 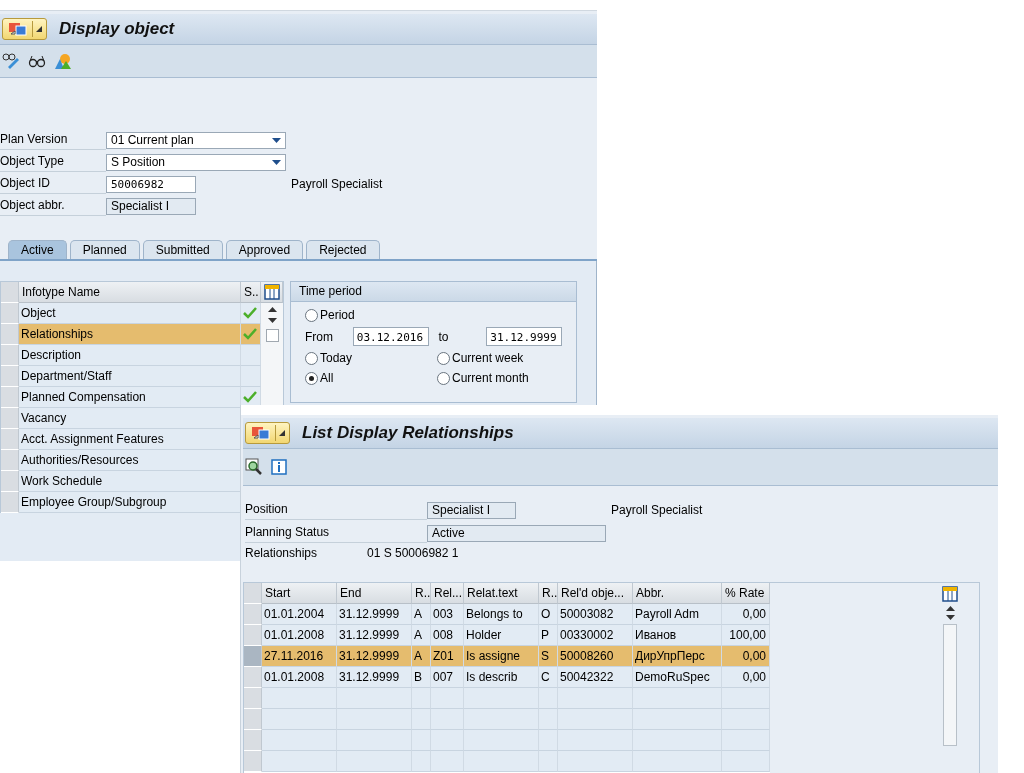 I want to click on infotype-name: Acct. Assignment Features, so click(x=130, y=439).